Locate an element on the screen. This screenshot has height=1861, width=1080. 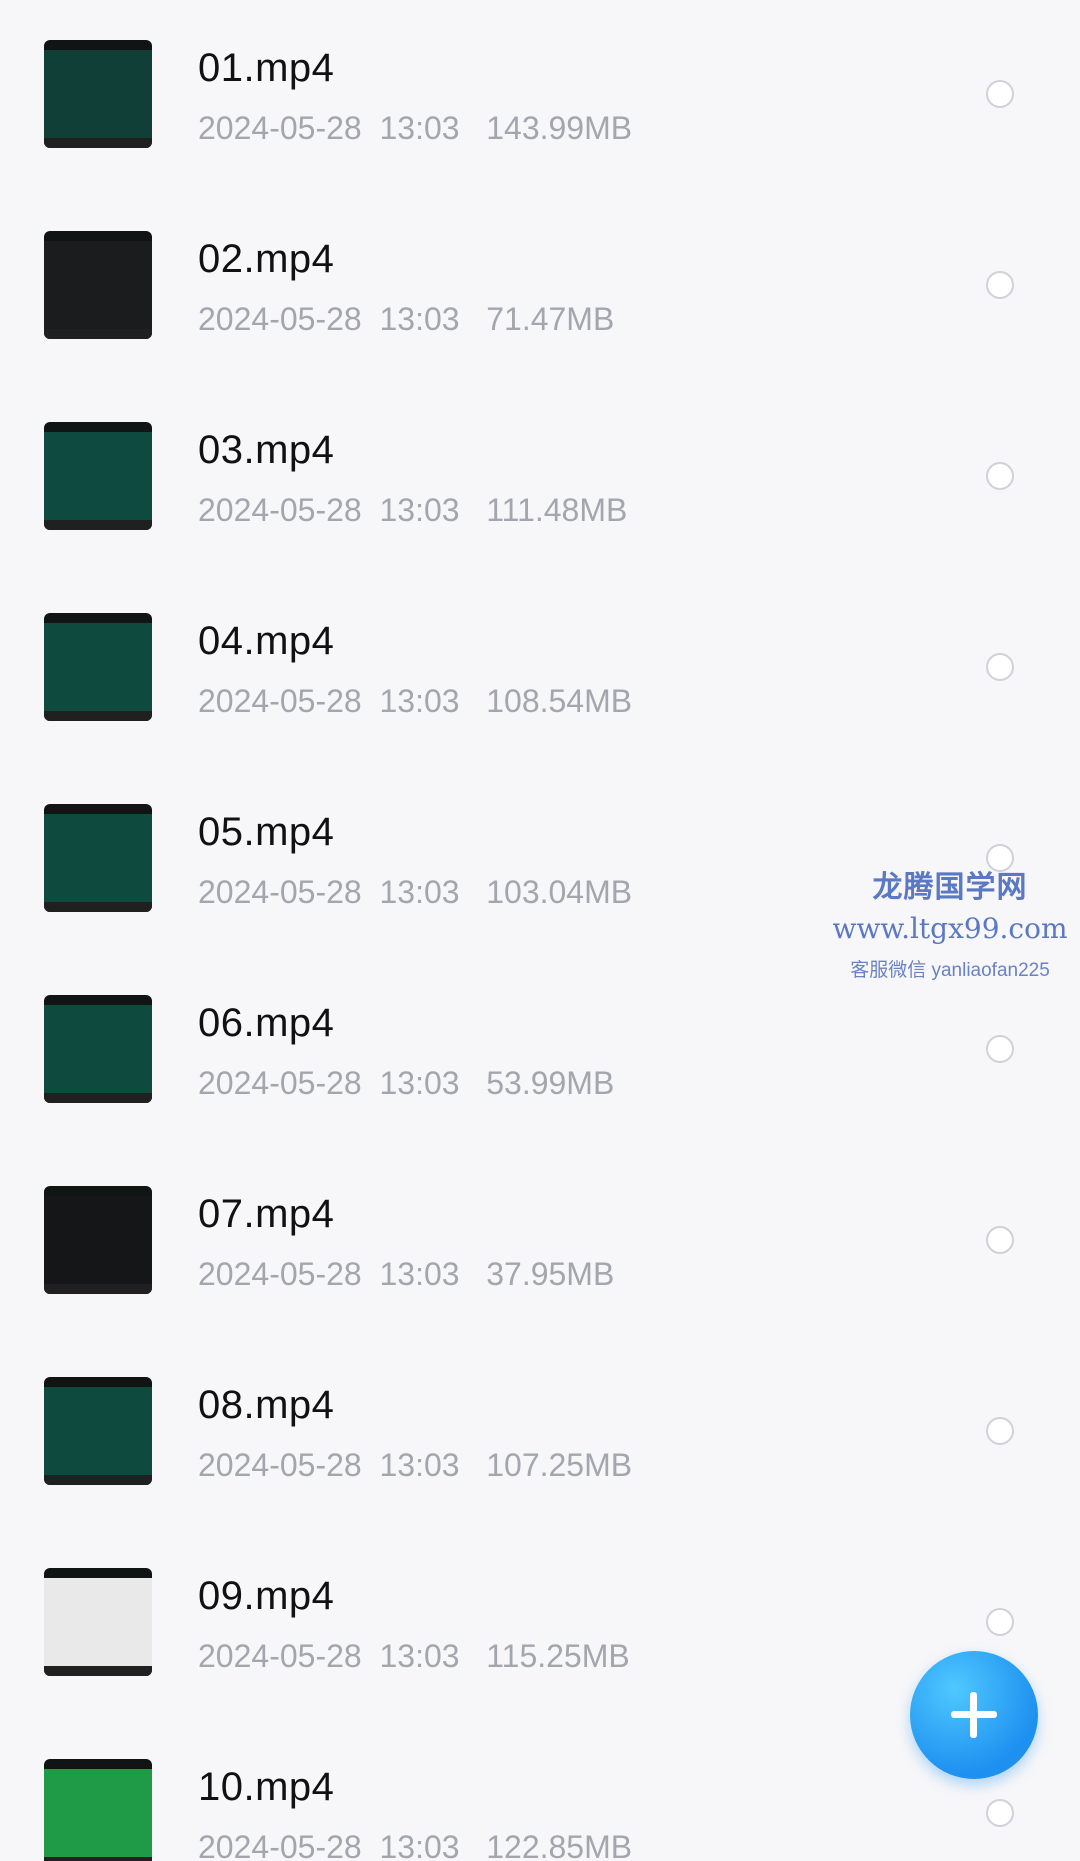
file-name: 09.mp4 is located at coordinates (266, 1596).